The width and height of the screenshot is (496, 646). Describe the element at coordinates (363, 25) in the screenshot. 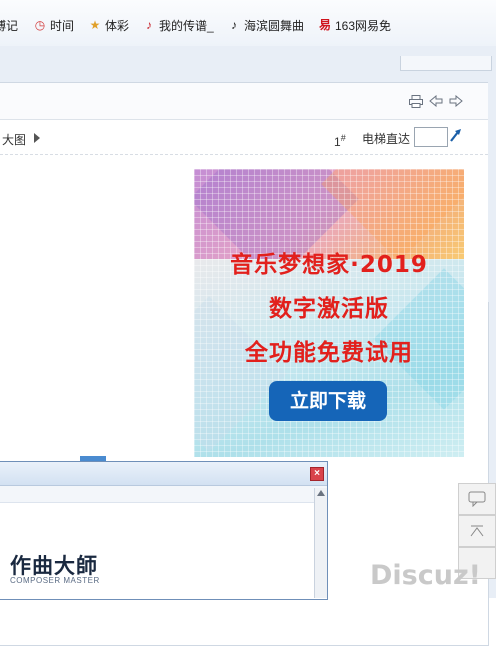

I see `bookmark-label: 163网易免` at that location.